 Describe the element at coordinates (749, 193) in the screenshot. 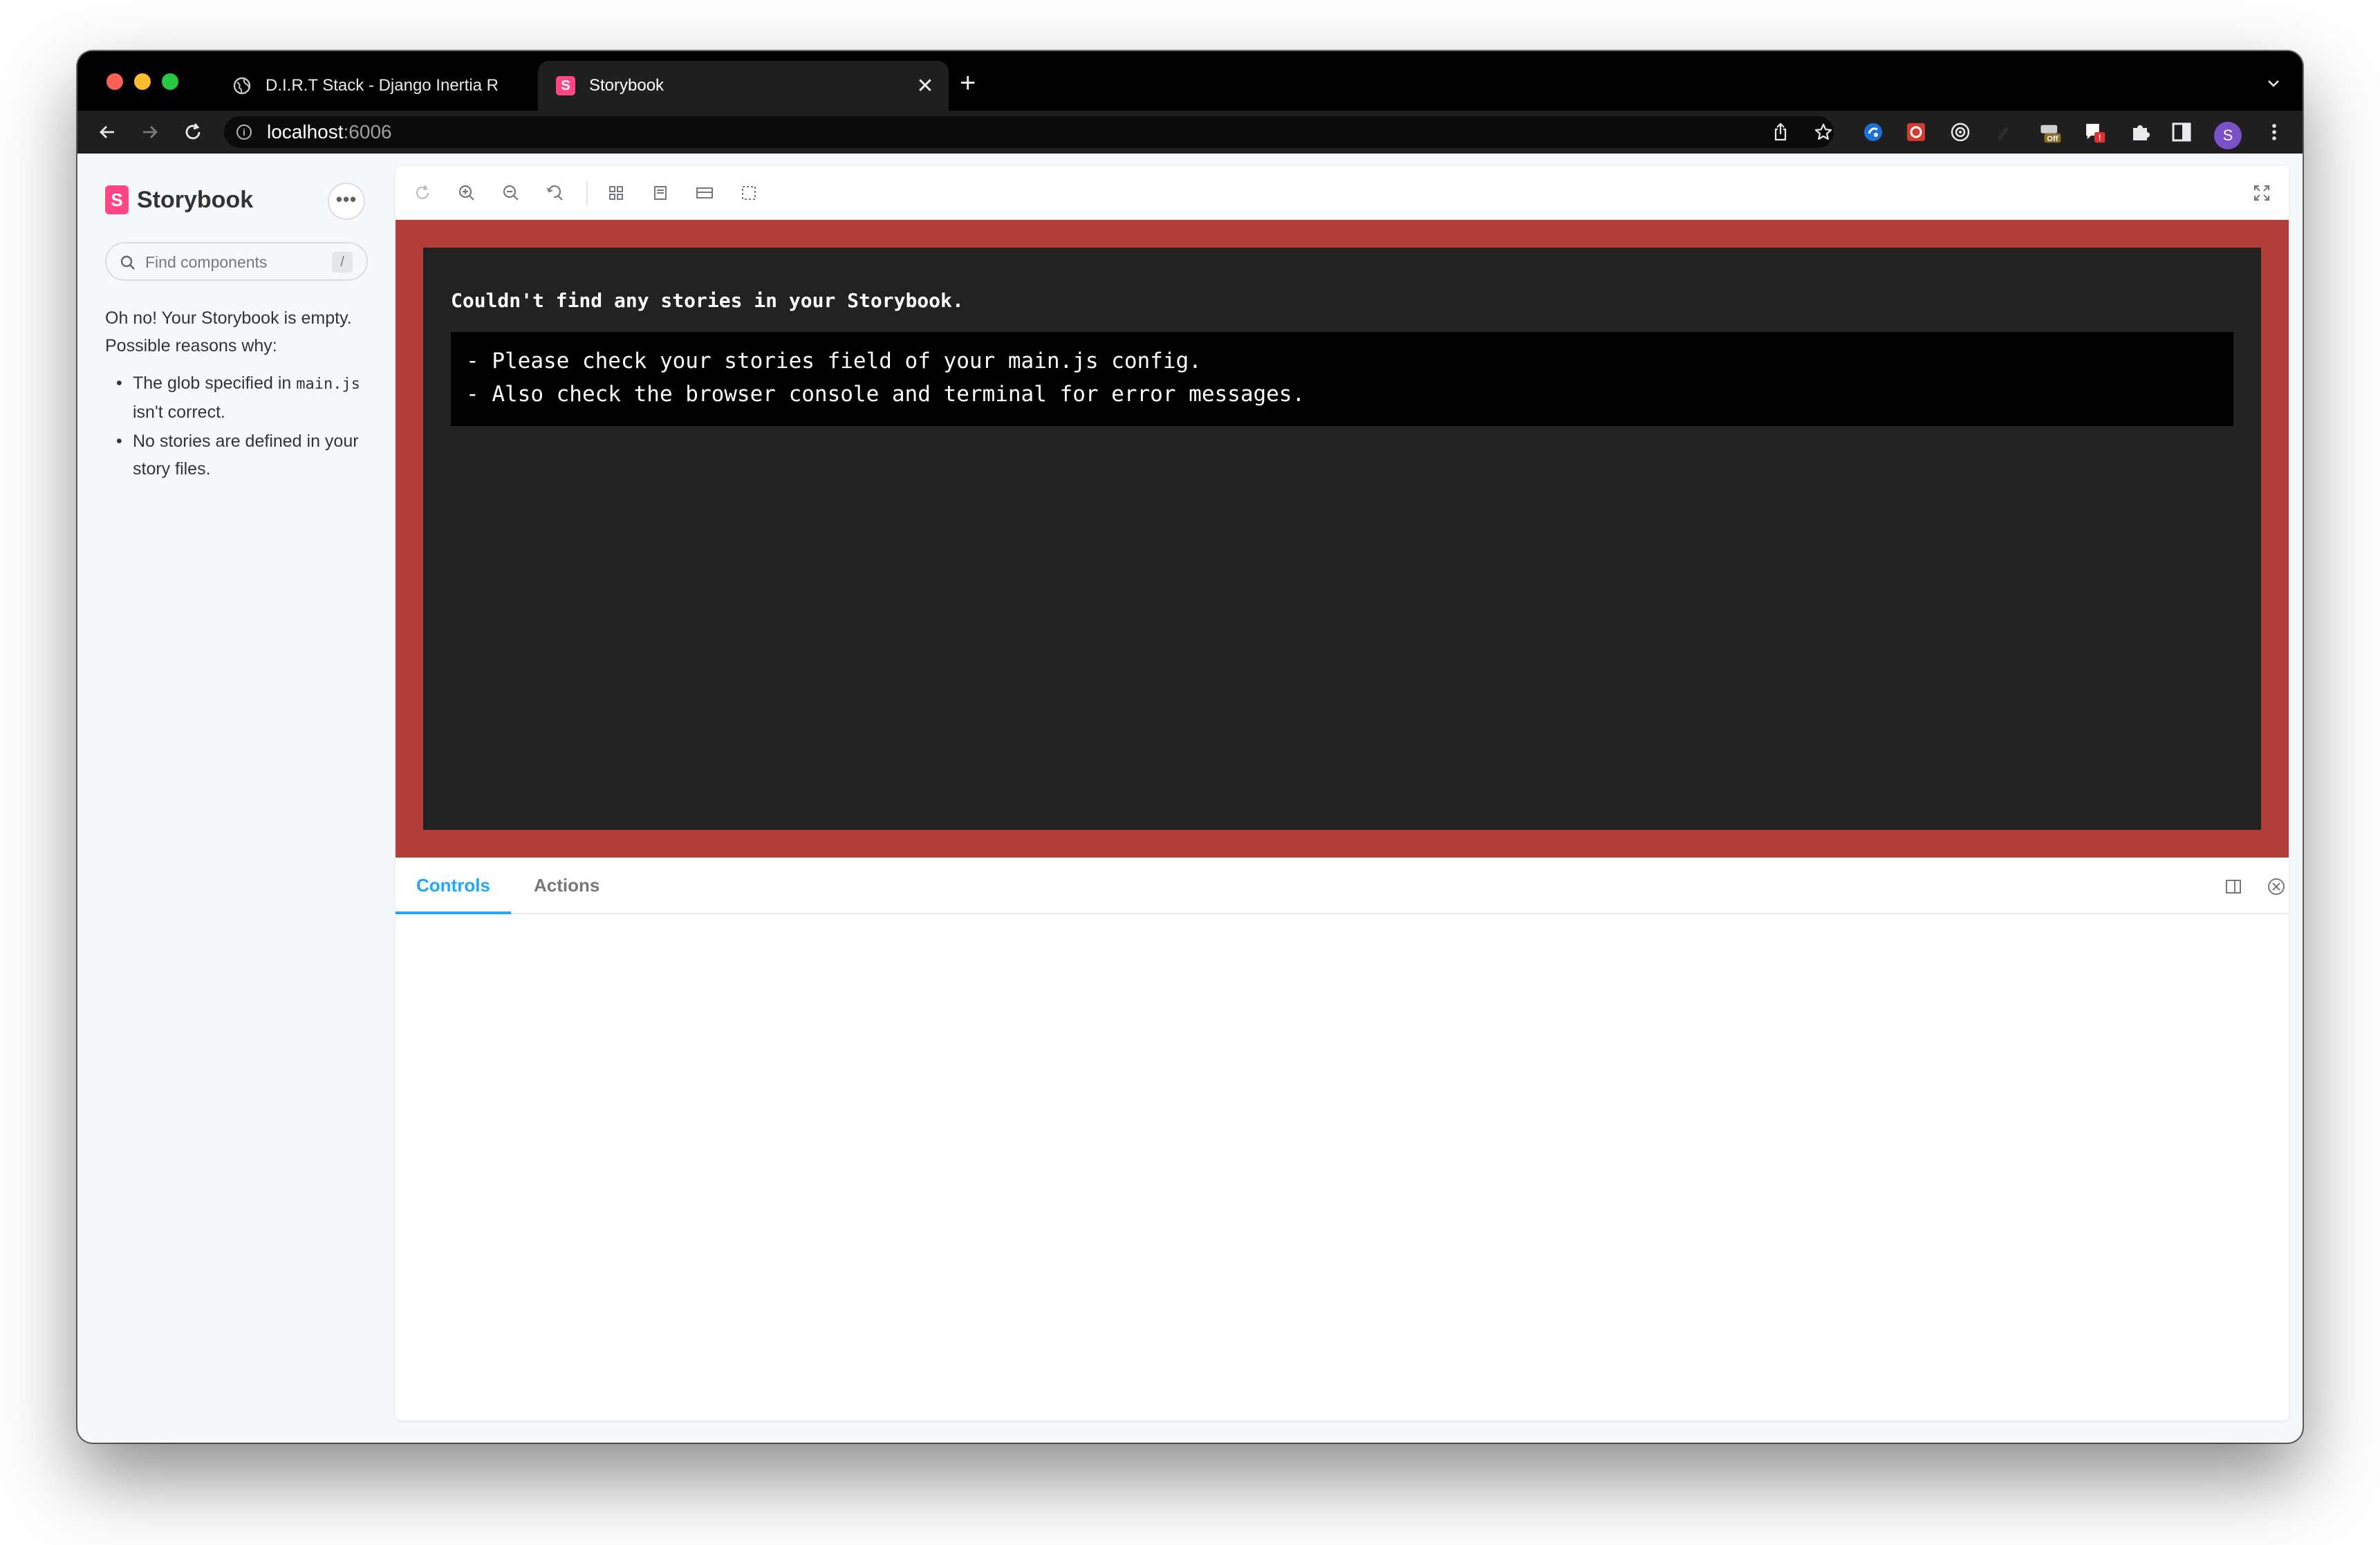

I see `outline-icon` at that location.